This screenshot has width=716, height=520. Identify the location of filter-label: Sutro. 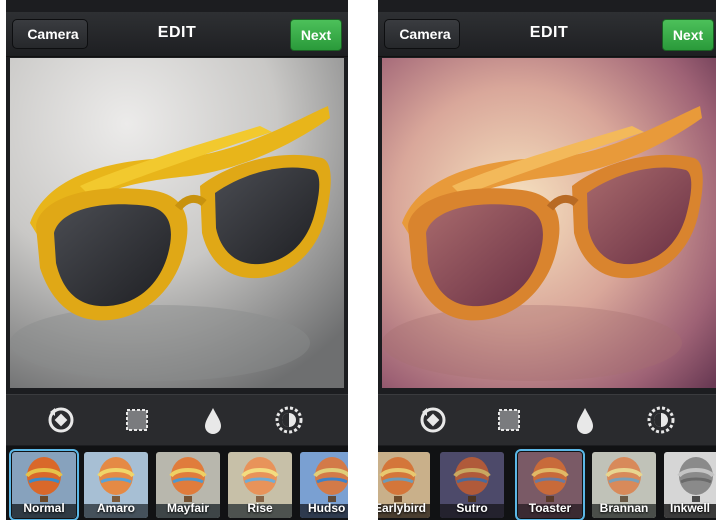
(472, 508).